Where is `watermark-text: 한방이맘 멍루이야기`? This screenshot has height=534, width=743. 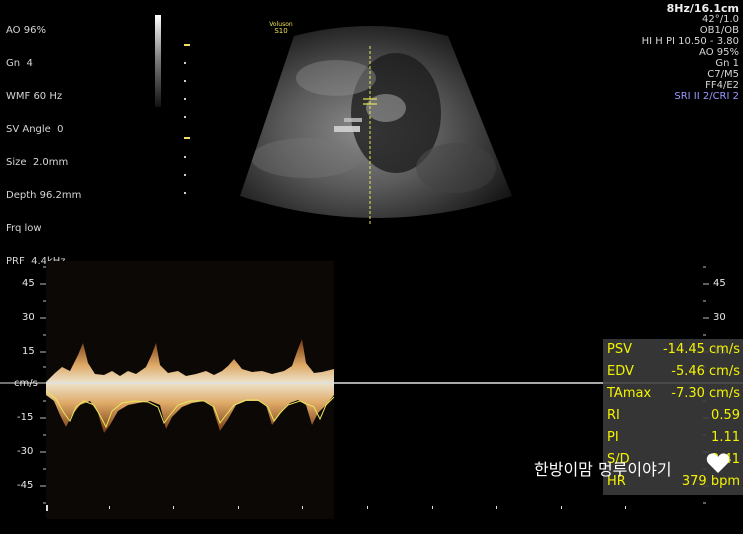 watermark-text: 한방이맘 멍루이야기 is located at coordinates (603, 469).